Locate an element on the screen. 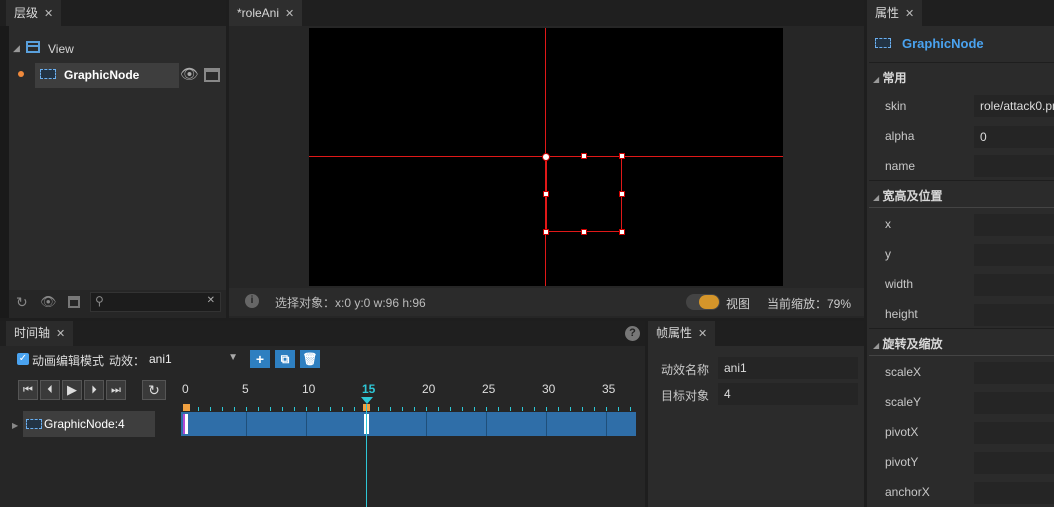  collapse-icon: ◢ is located at coordinates (876, 79).